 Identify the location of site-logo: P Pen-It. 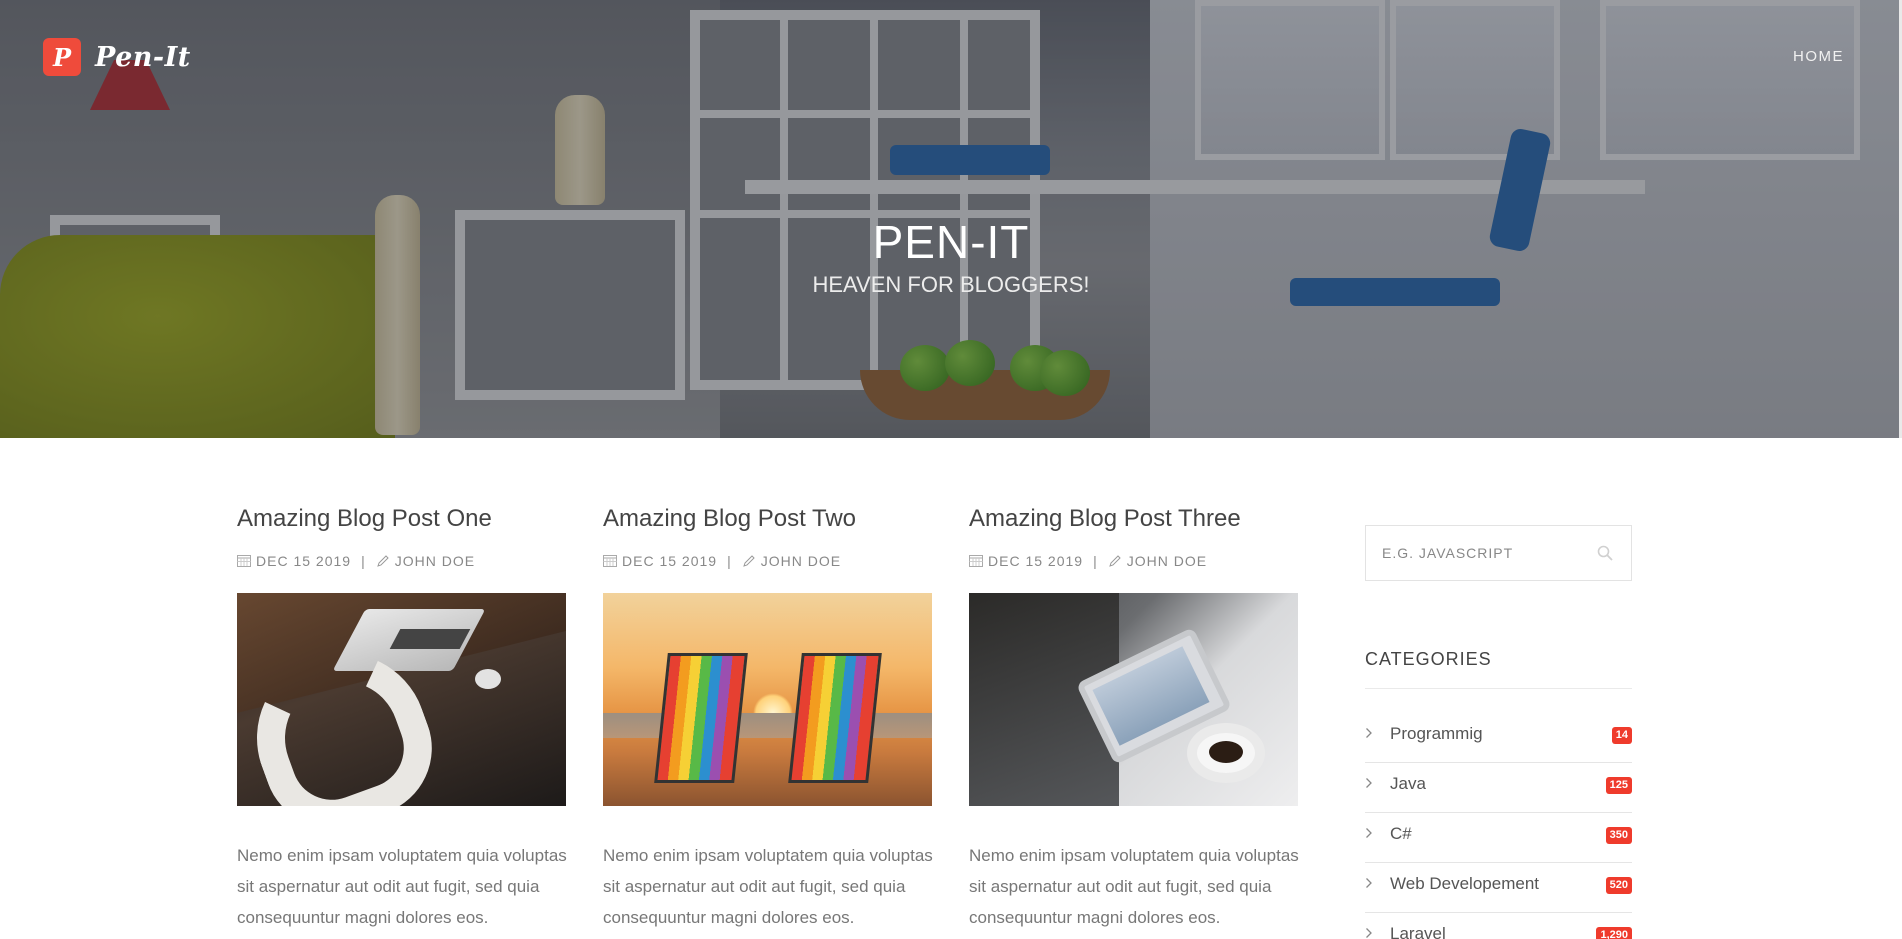
(117, 57).